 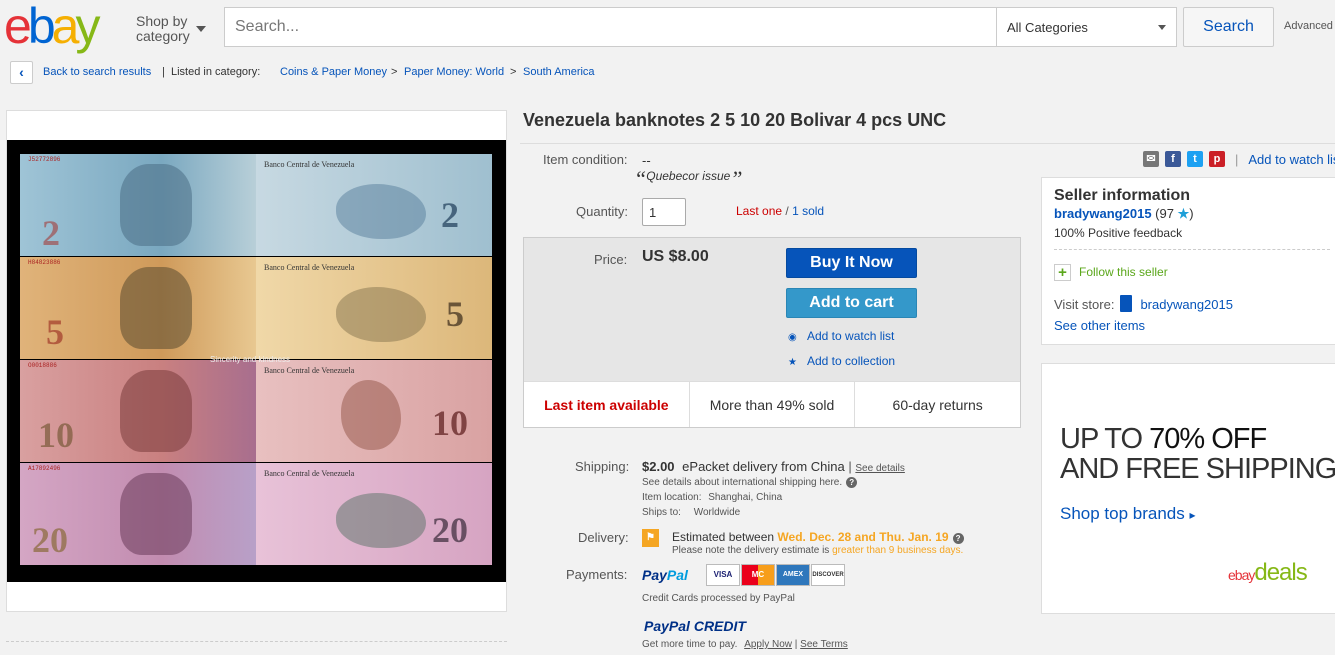 What do you see at coordinates (21, 72) in the screenshot?
I see `back-arrow-icon: ‹` at bounding box center [21, 72].